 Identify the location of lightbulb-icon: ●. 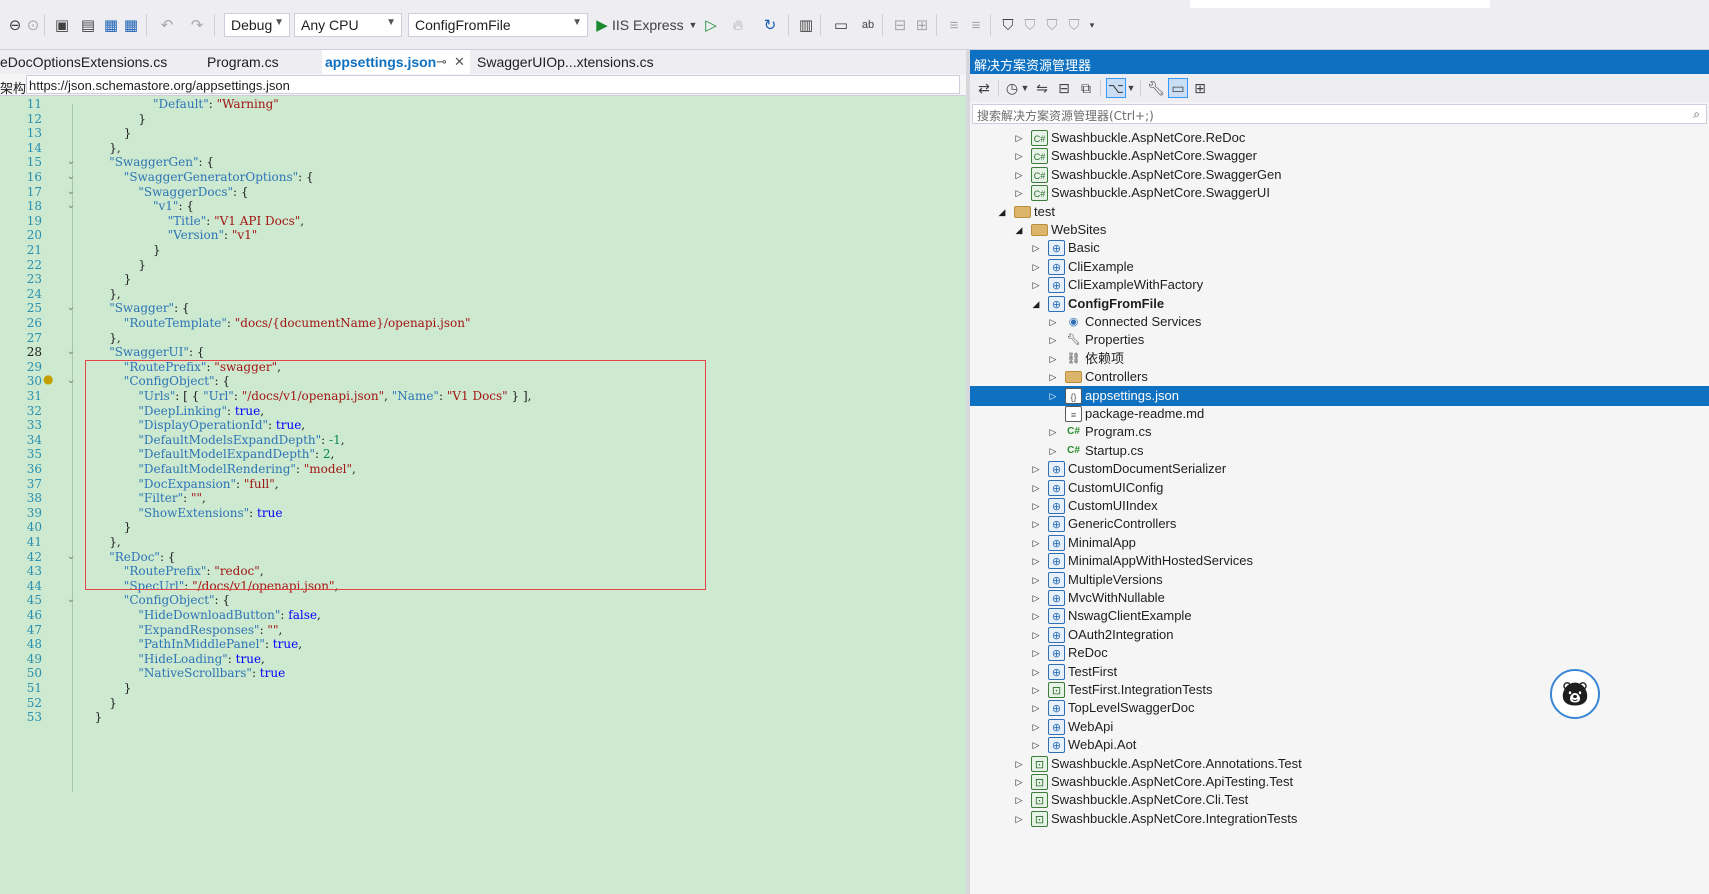
(49, 379).